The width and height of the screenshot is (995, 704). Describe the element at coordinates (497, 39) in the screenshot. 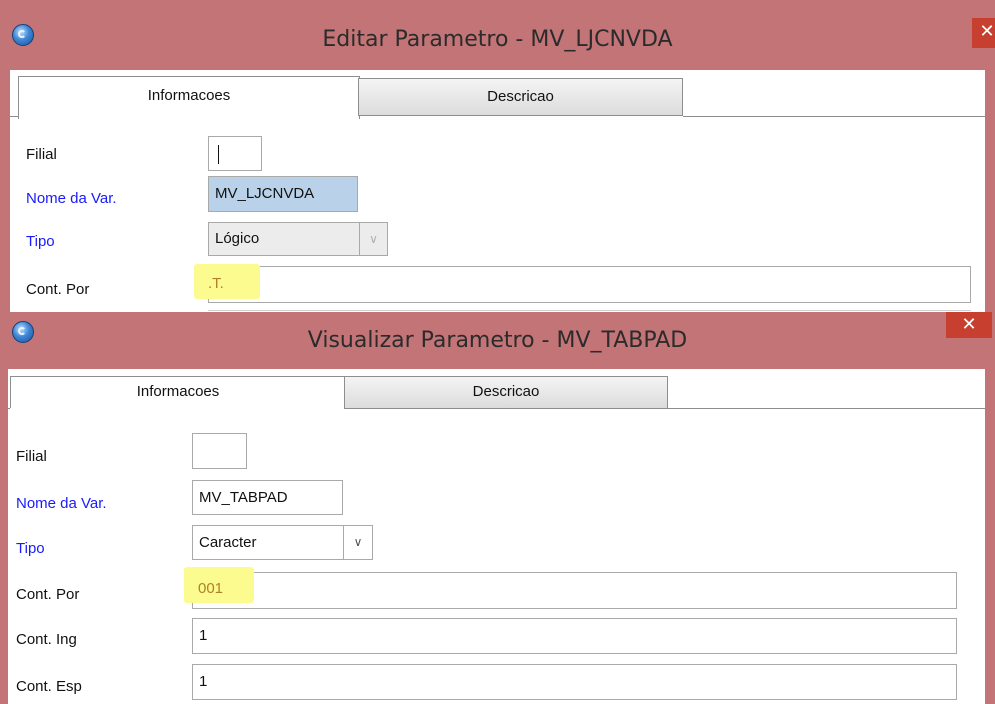

I see `window-title: Editar Parametro - MV_LJCNVDA` at that location.